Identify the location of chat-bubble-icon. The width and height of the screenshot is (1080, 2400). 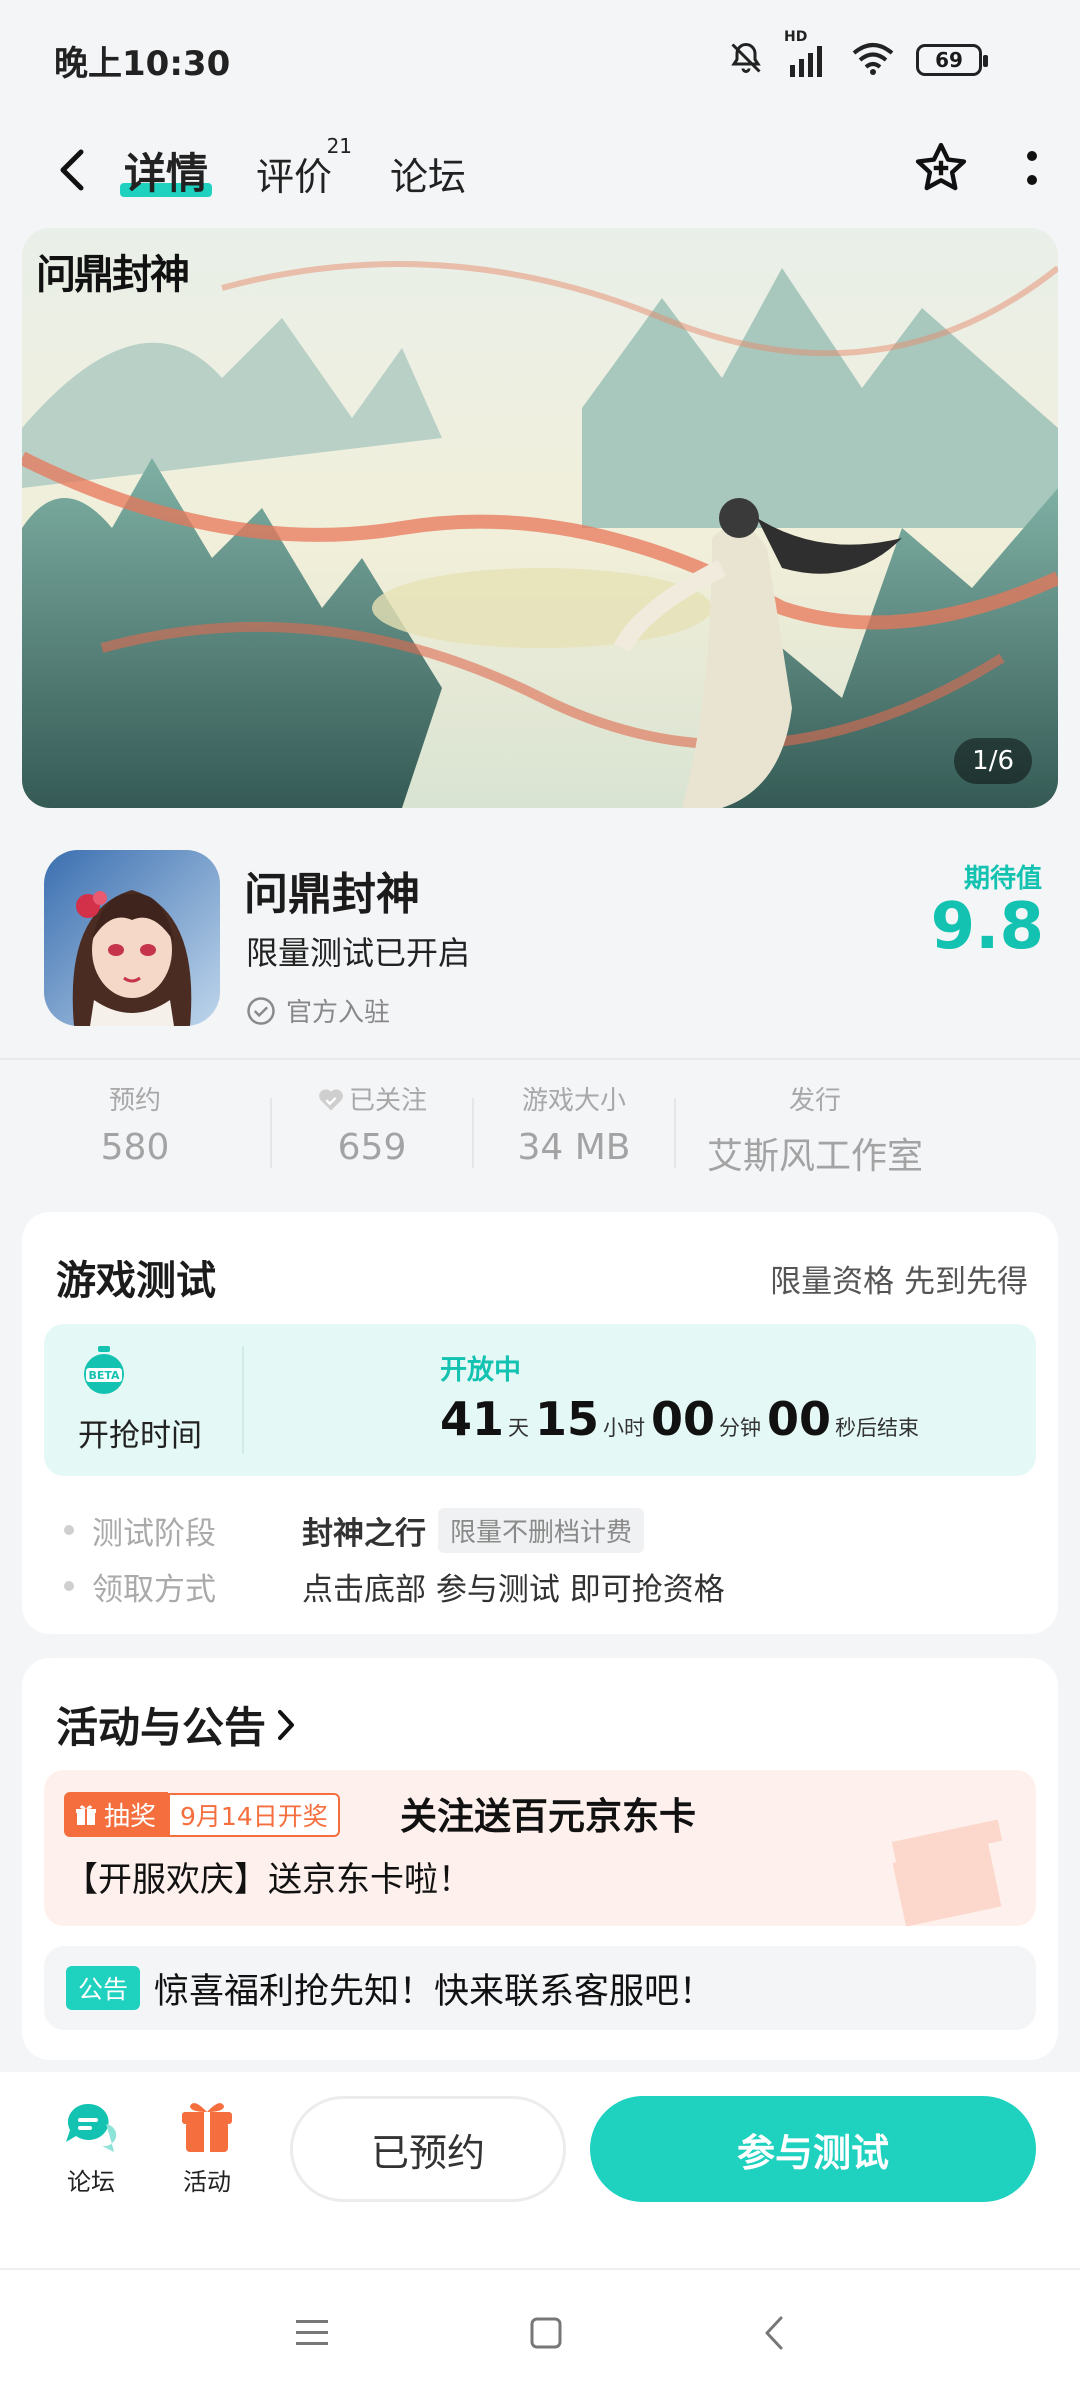
(91, 2127).